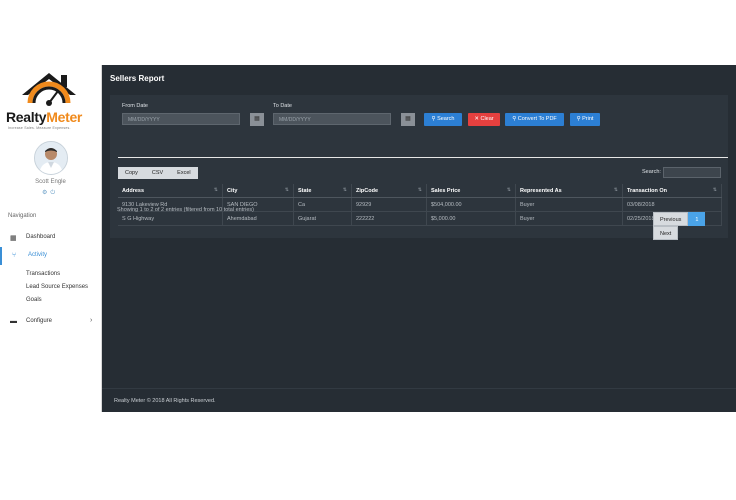 Image resolution: width=736 pixels, height=500 pixels. What do you see at coordinates (419, 388) in the screenshot?
I see `footer-divider` at bounding box center [419, 388].